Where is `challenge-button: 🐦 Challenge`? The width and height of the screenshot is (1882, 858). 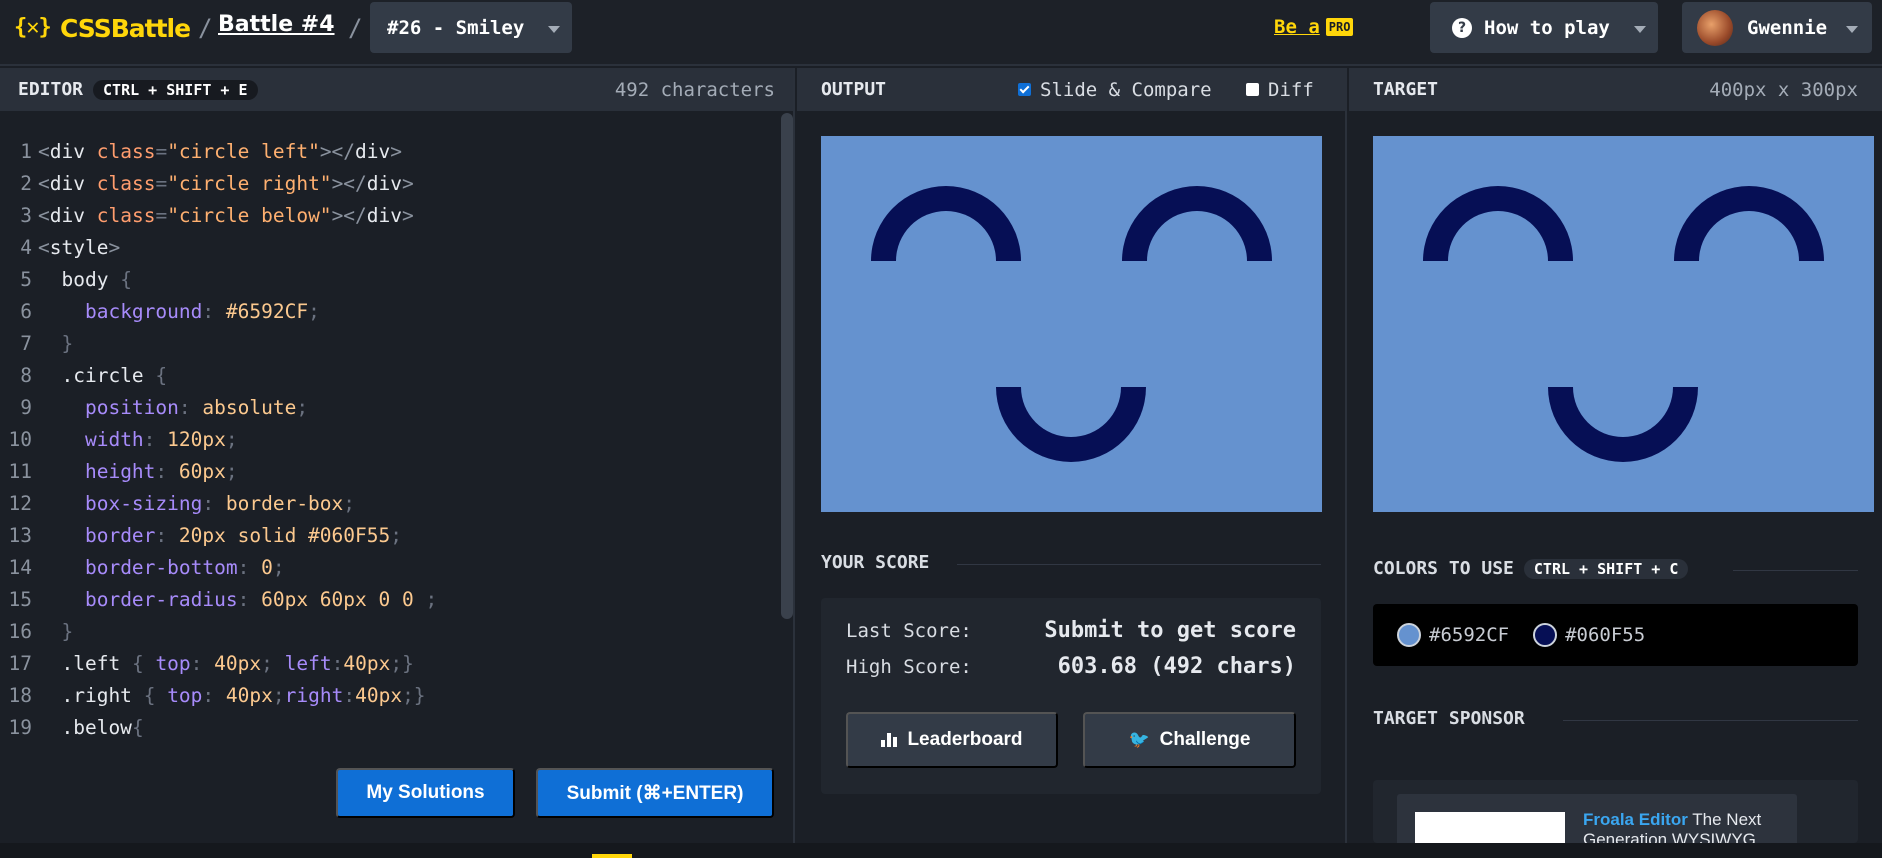 challenge-button: 🐦 Challenge is located at coordinates (1189, 740).